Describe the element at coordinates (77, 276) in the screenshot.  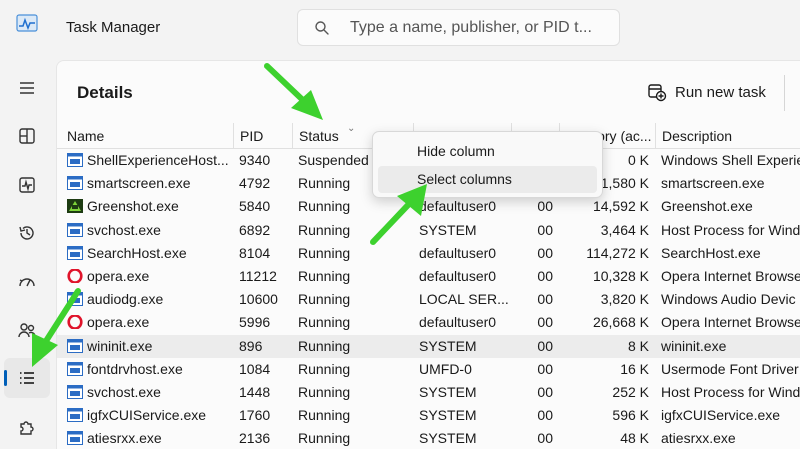
I see `opera-icon` at that location.